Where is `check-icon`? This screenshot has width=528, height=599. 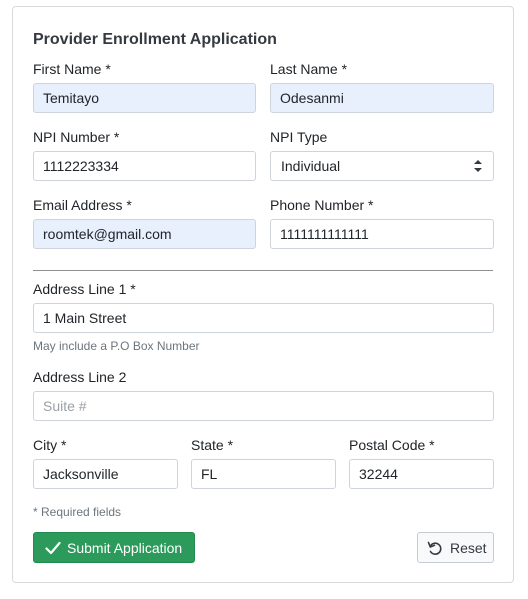 check-icon is located at coordinates (53, 548).